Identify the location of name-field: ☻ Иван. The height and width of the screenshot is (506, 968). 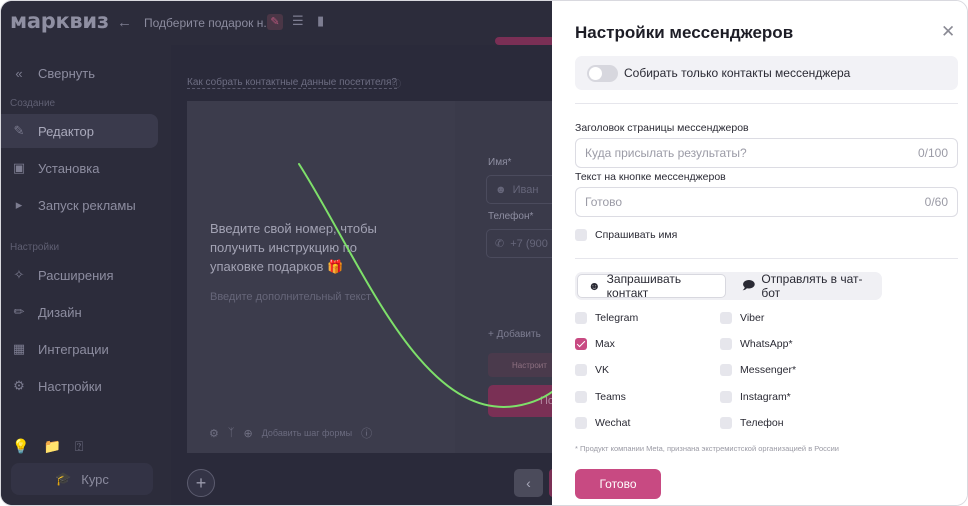
(519, 189).